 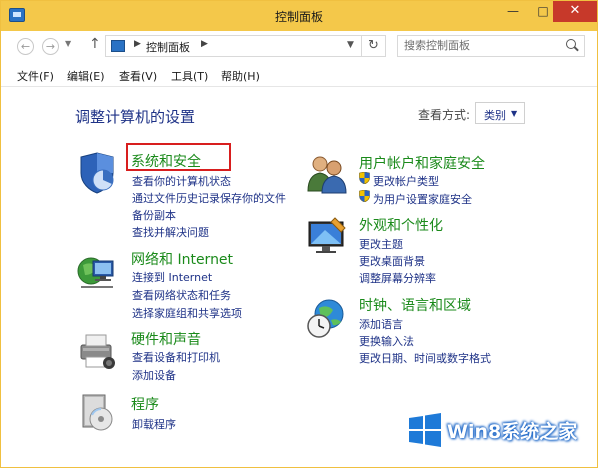 What do you see at coordinates (495, 115) in the screenshot?
I see `view-by-value: 类别` at bounding box center [495, 115].